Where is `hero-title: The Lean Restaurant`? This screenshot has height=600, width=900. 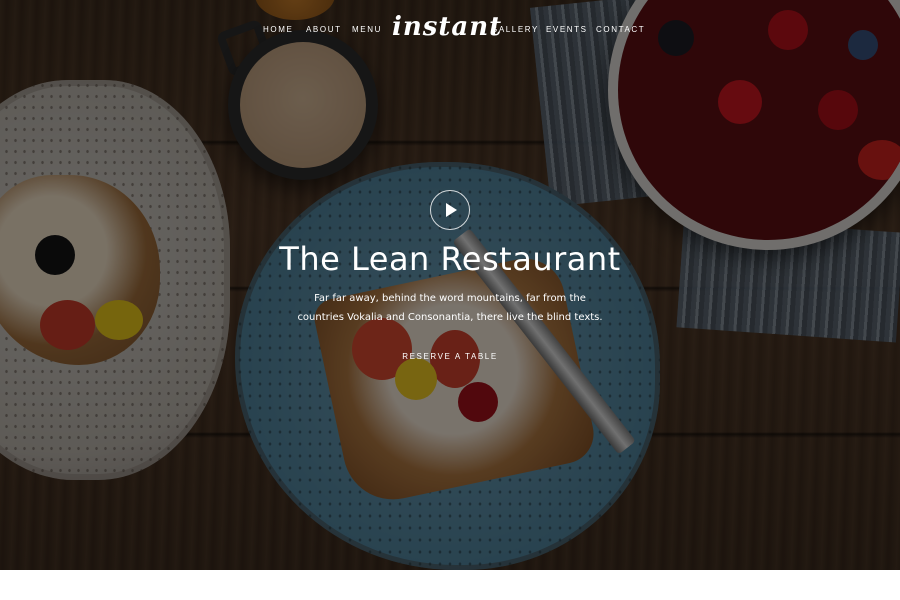 hero-title: The Lean Restaurant is located at coordinates (450, 259).